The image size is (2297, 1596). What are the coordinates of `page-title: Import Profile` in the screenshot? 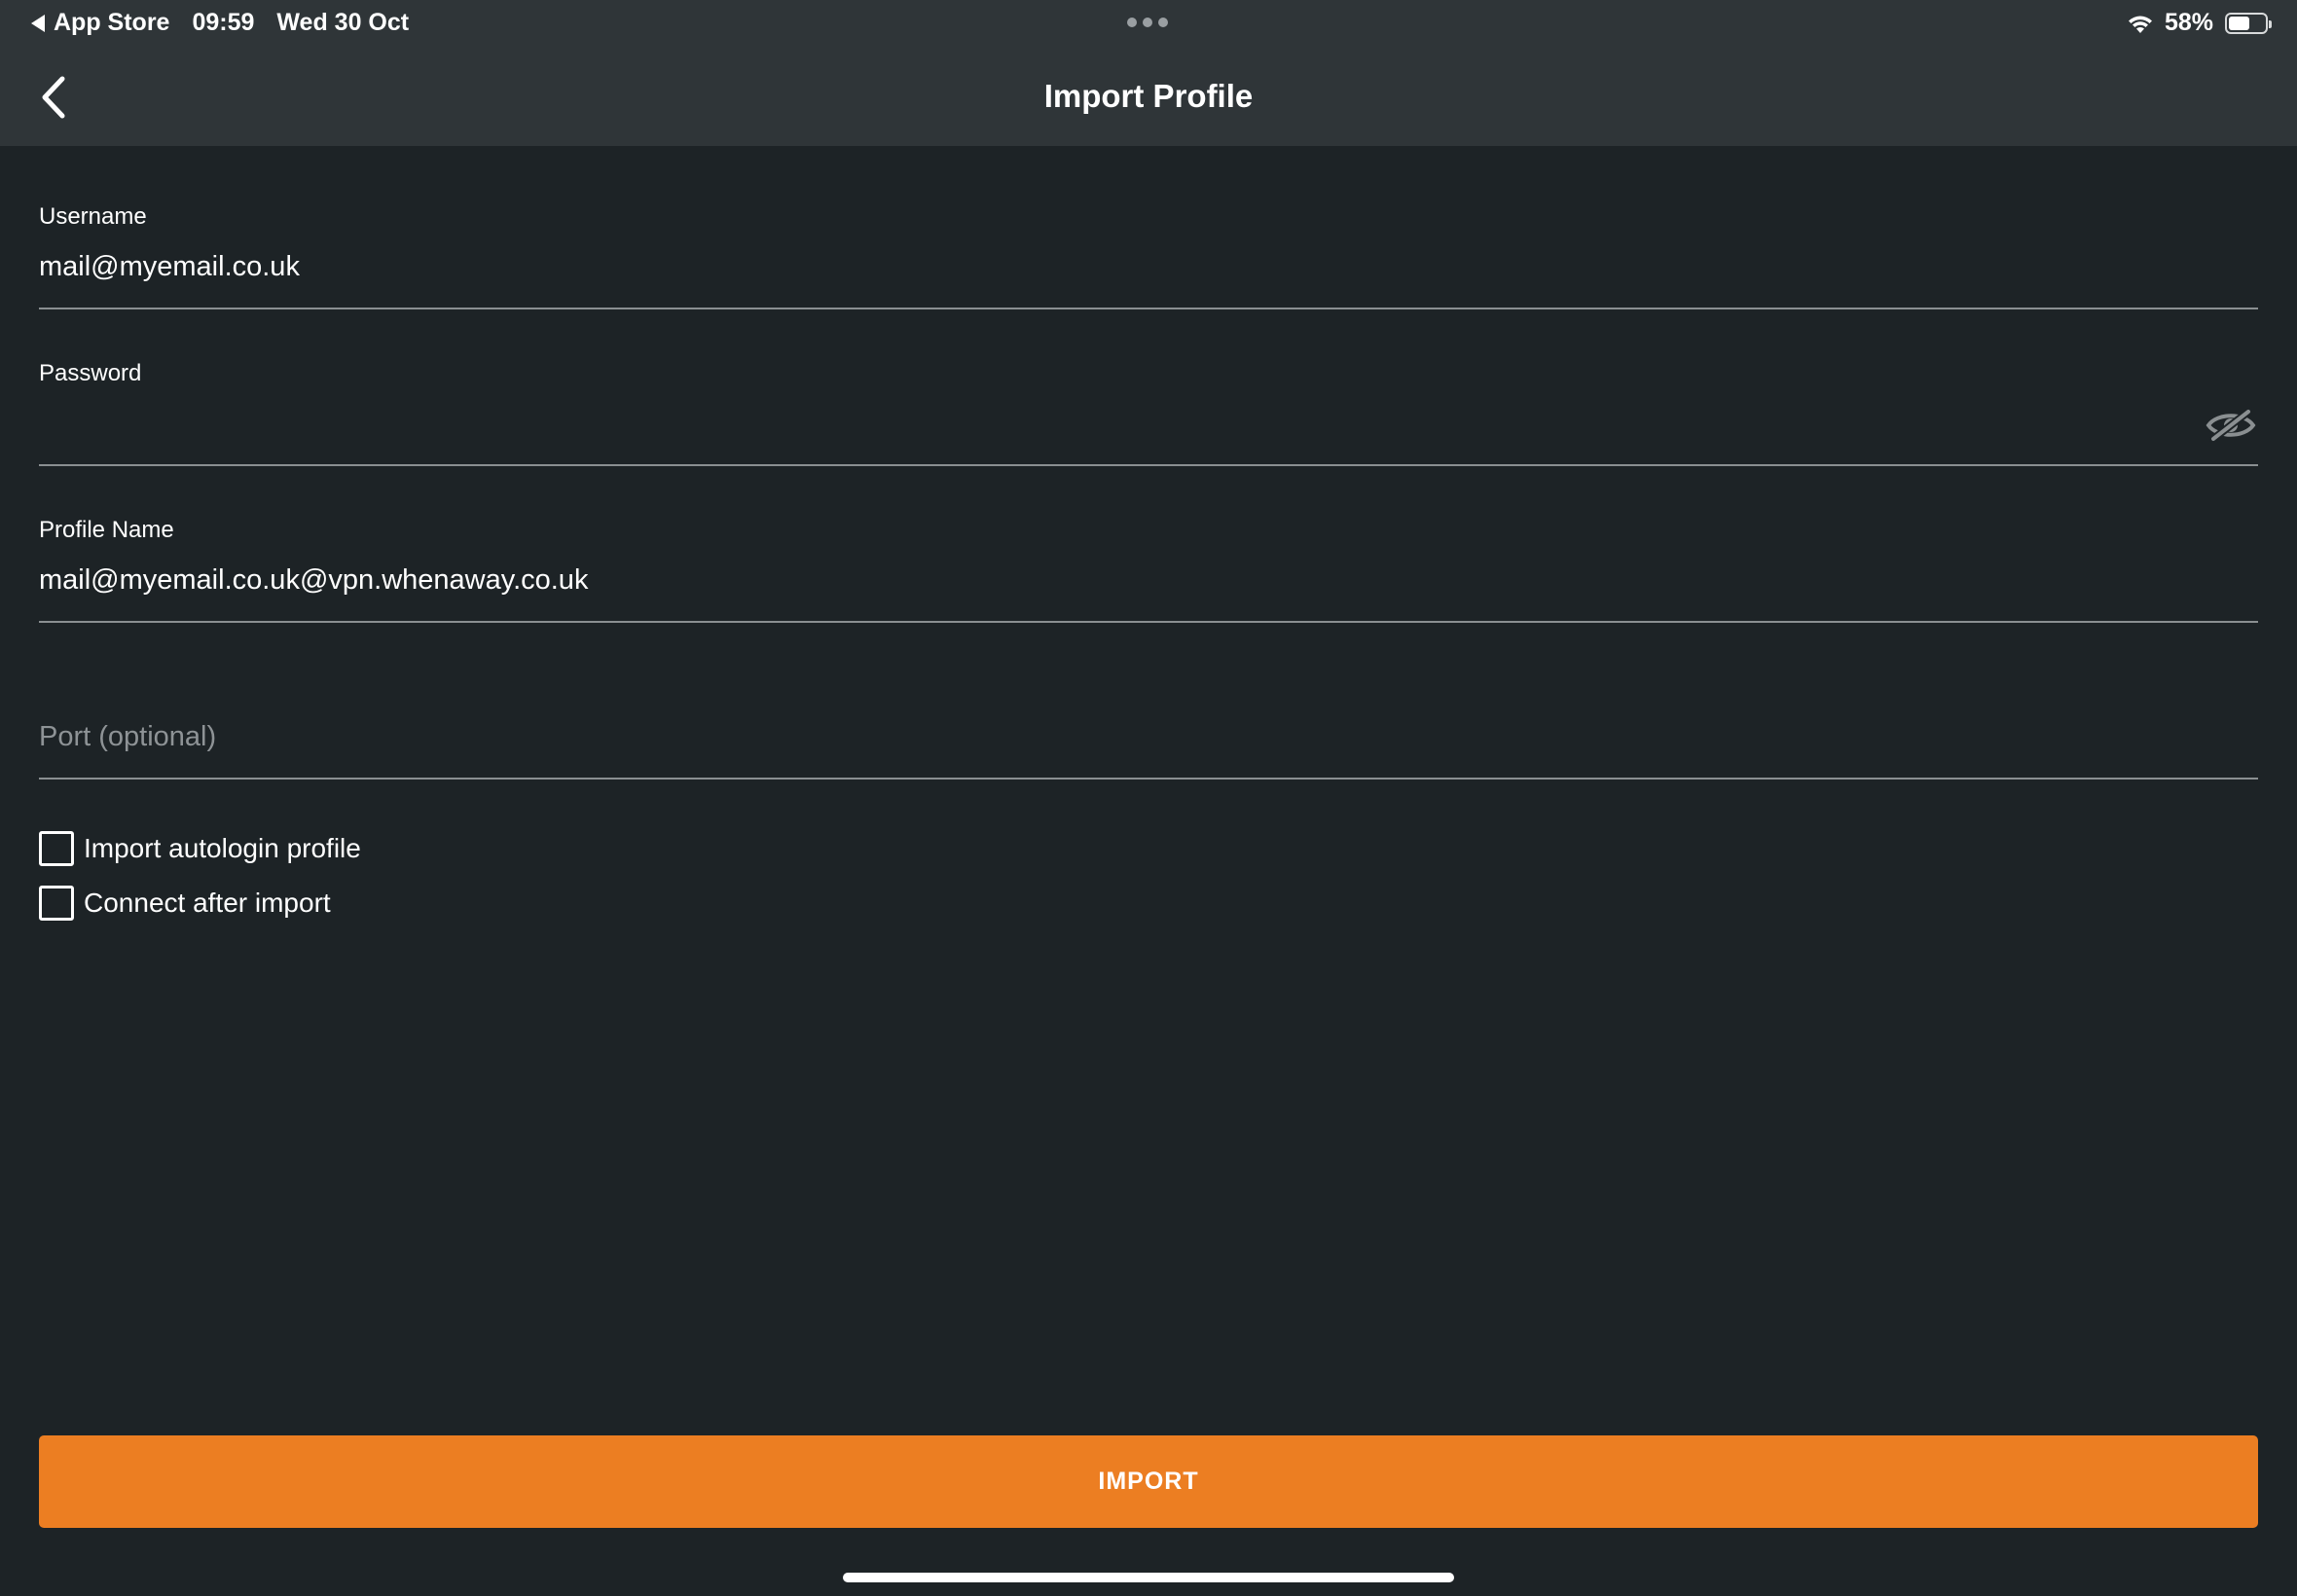 It's located at (1148, 96).